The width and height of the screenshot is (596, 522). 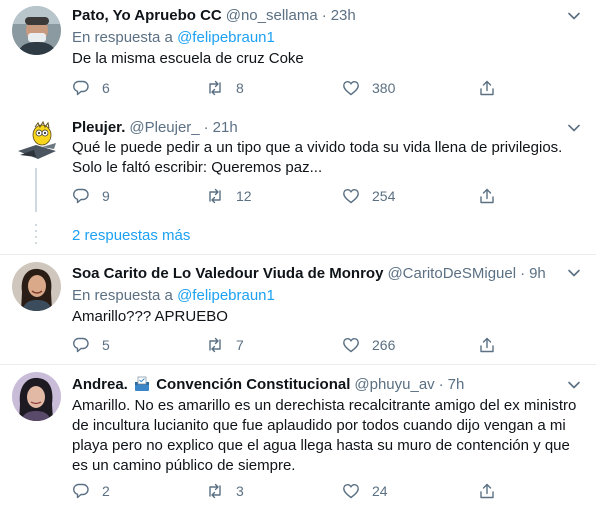 I want to click on user-avatar-man-with-mask-icon, so click(x=36, y=30).